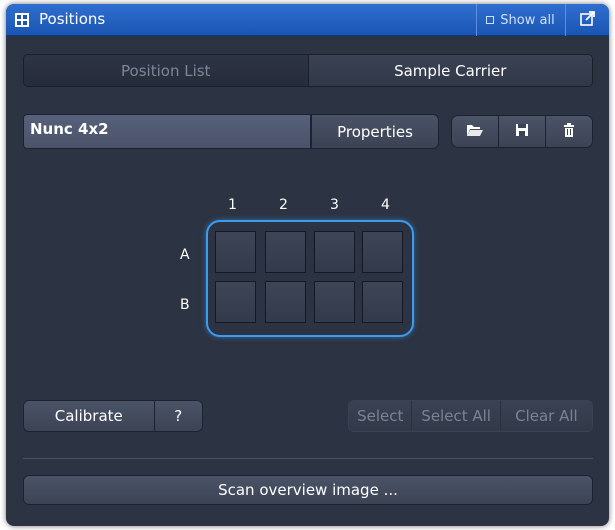 The width and height of the screenshot is (615, 530). What do you see at coordinates (375, 131) in the screenshot?
I see `properties-button: Properties` at bounding box center [375, 131].